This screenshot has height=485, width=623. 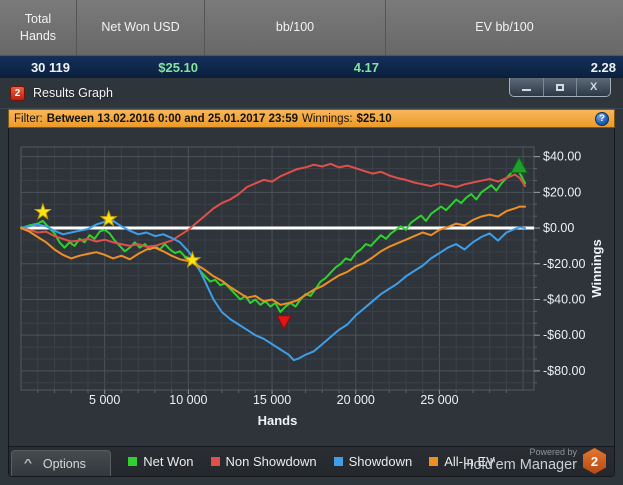 What do you see at coordinates (50, 67) in the screenshot?
I see `stats-value-cell: 30 119` at bounding box center [50, 67].